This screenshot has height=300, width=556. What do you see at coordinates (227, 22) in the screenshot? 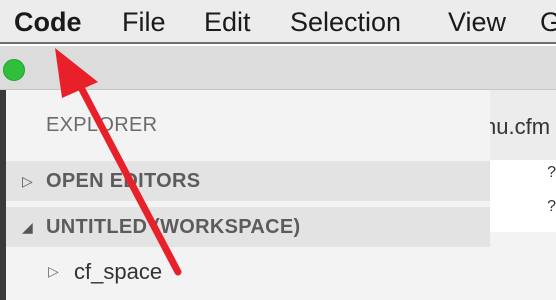
I see `menu-edit: Edit` at bounding box center [227, 22].